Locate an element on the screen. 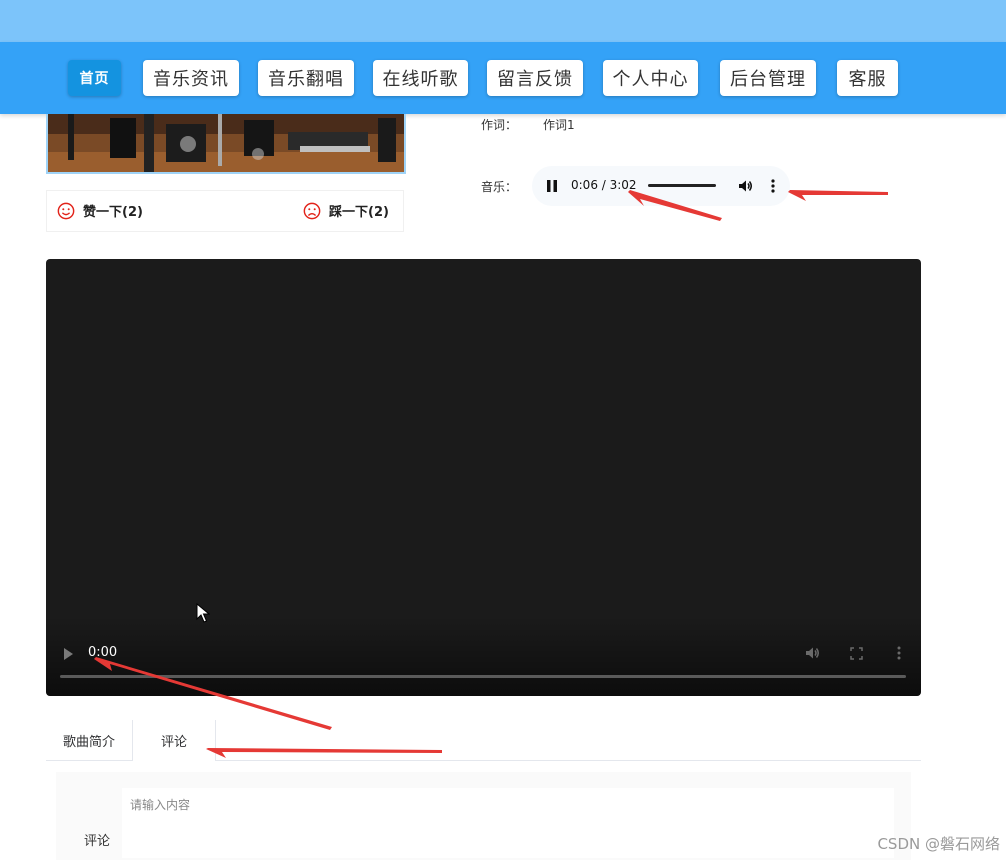 The height and width of the screenshot is (860, 1006). nav-feedback: 留言反馈 is located at coordinates (535, 78).